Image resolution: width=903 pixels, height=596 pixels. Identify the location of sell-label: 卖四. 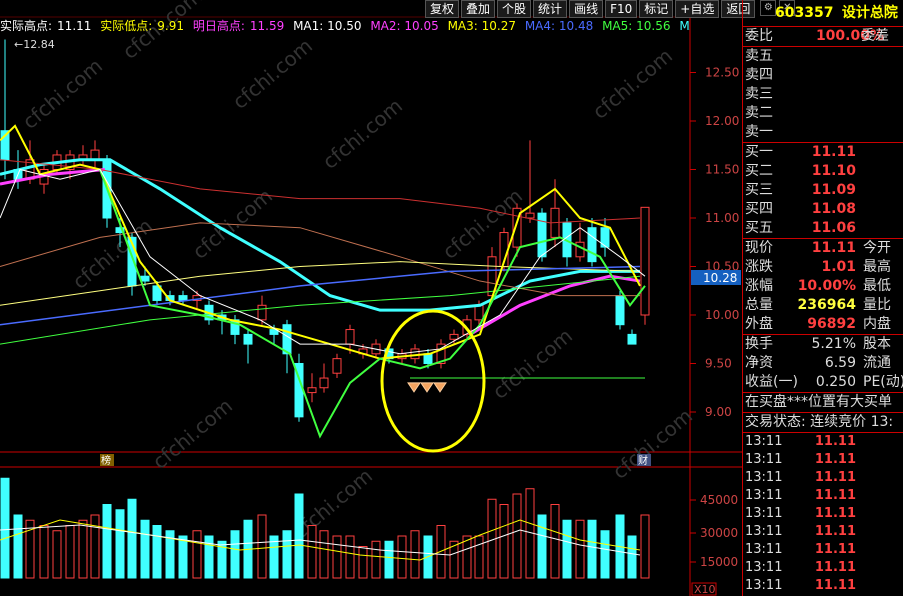
(759, 75).